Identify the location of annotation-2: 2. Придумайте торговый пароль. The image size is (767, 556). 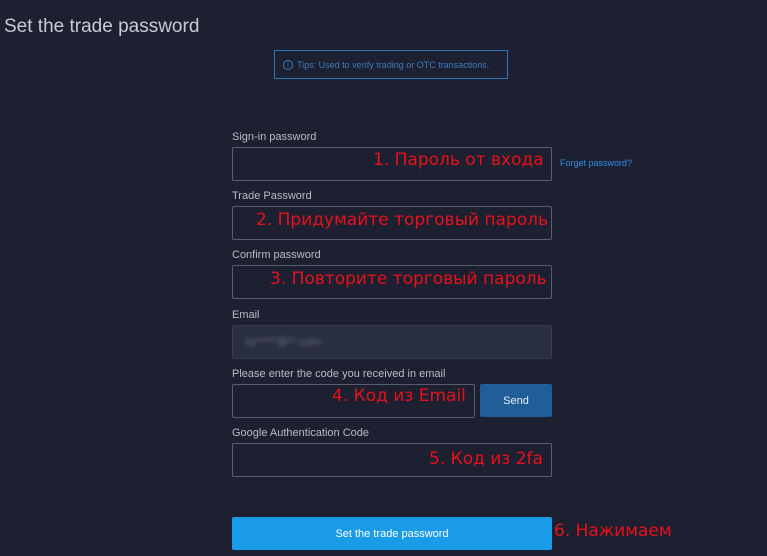
(402, 220).